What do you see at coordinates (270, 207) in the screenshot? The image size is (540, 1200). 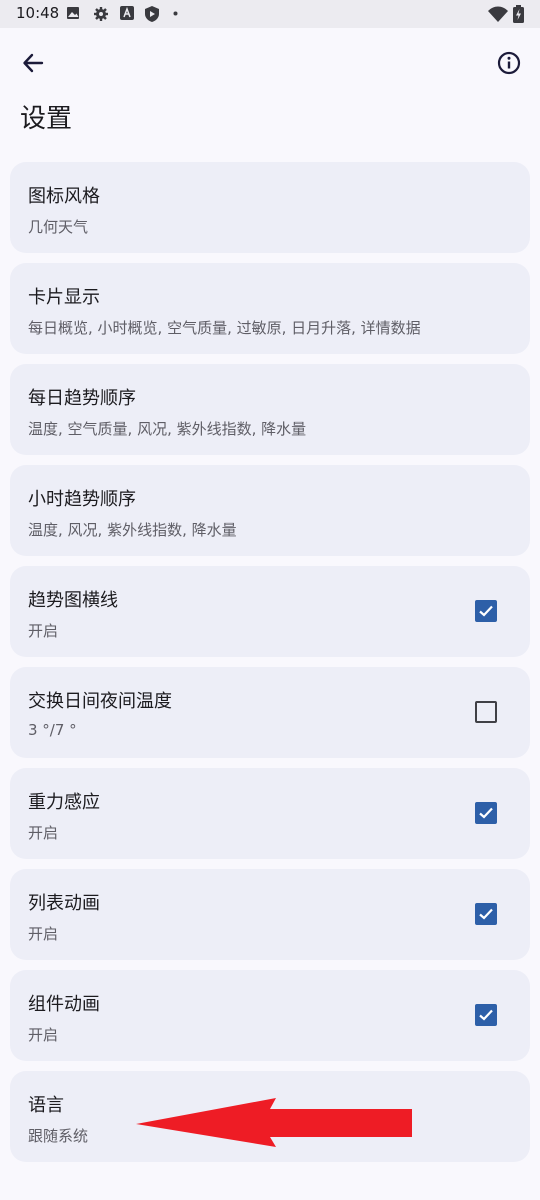 I see `setting-icon-style: 图标风格 几何天气` at bounding box center [270, 207].